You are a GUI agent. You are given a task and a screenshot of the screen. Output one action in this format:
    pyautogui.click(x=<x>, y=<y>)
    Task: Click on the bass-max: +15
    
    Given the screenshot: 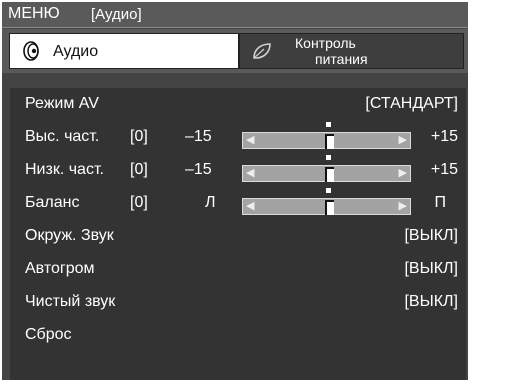 What is the action you would take?
    pyautogui.click(x=444, y=169)
    